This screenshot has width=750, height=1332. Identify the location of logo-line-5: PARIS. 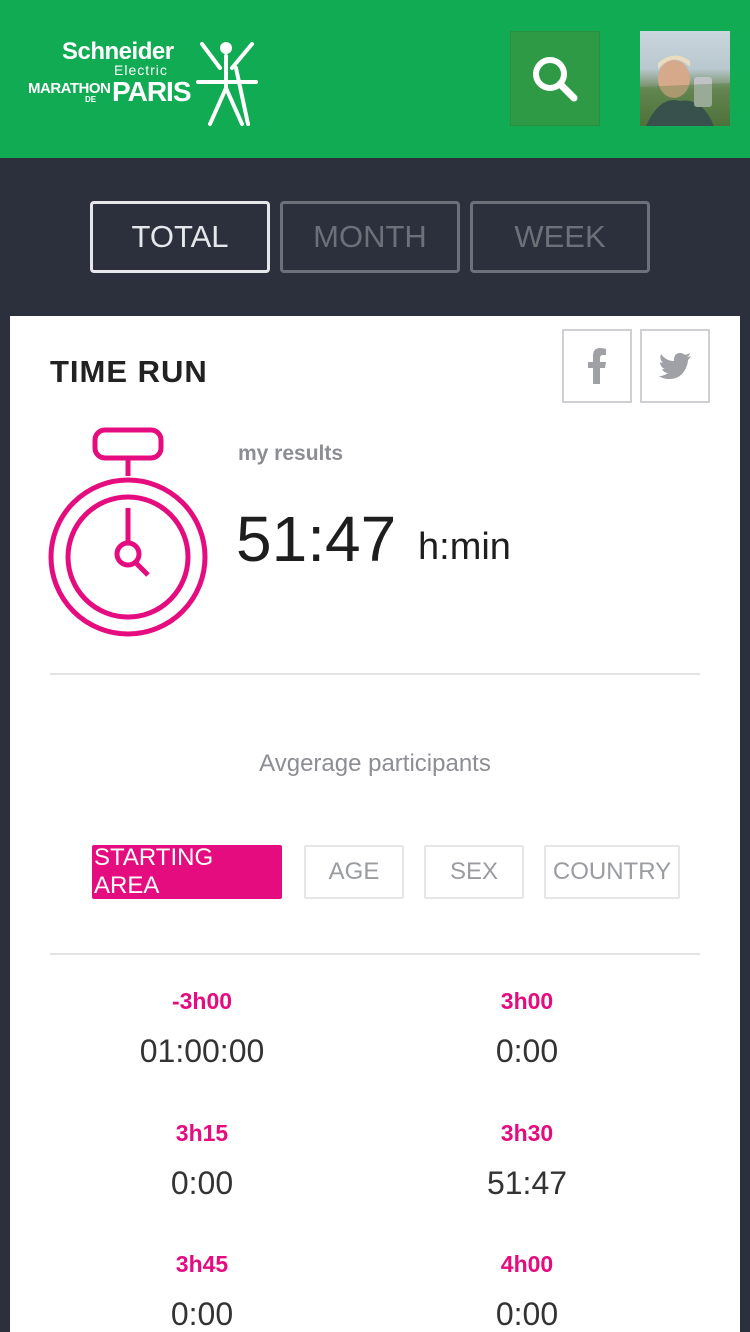
(151, 91).